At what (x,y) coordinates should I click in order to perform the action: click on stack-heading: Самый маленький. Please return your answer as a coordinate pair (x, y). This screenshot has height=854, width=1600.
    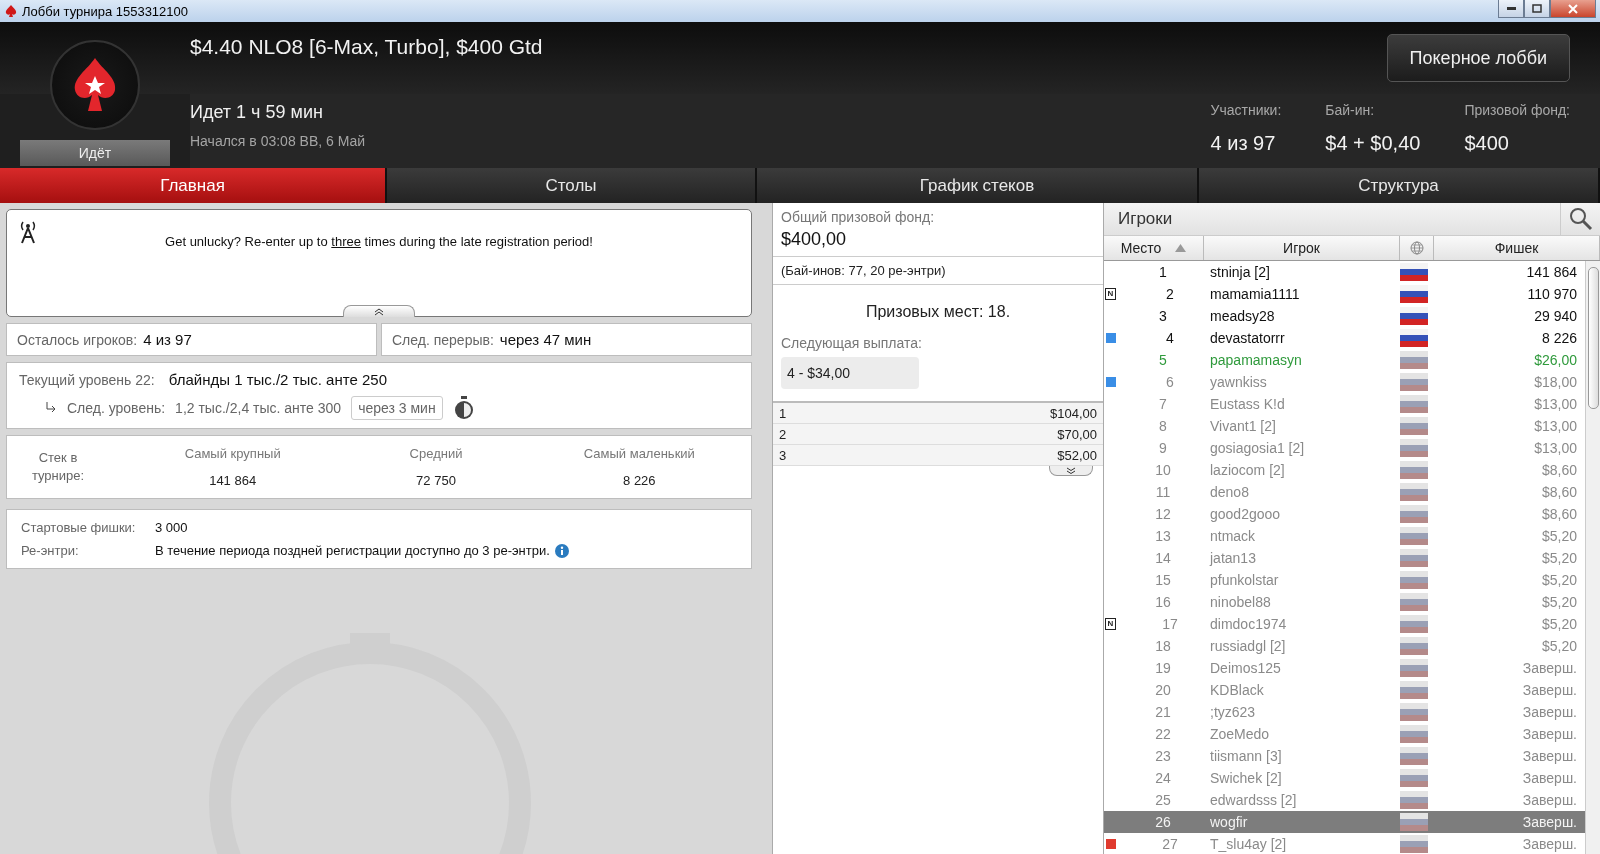
    Looking at the image, I should click on (639, 453).